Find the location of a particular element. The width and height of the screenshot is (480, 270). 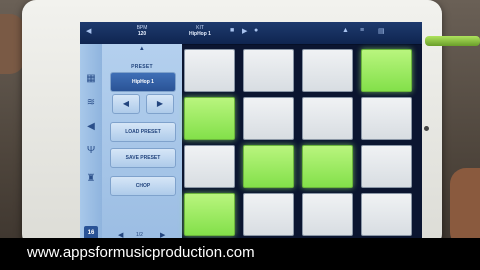

load-preset-button: LOAD PRESET is located at coordinates (143, 132).